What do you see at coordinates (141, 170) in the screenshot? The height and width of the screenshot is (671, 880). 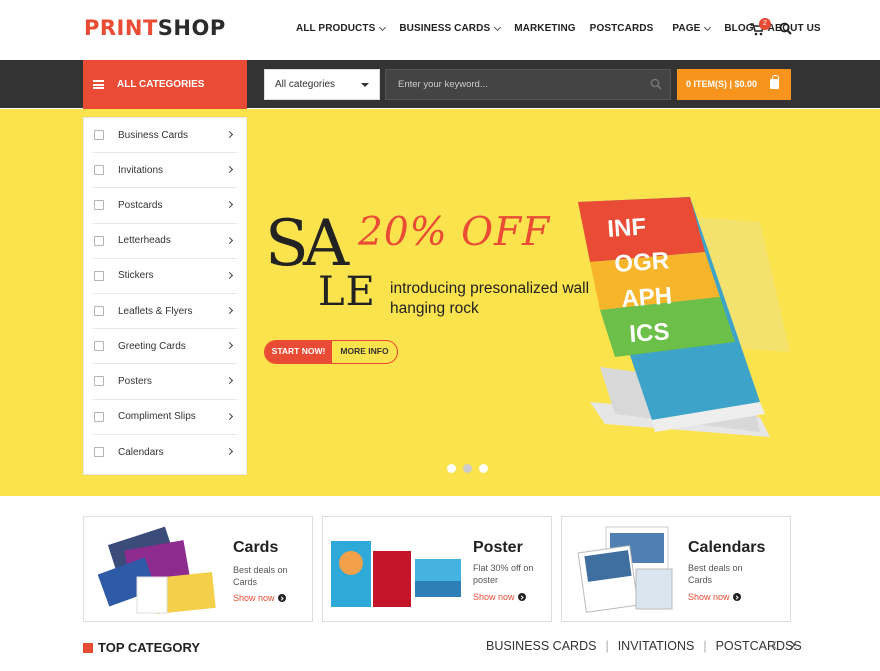 I see `category-label: Invitations` at bounding box center [141, 170].